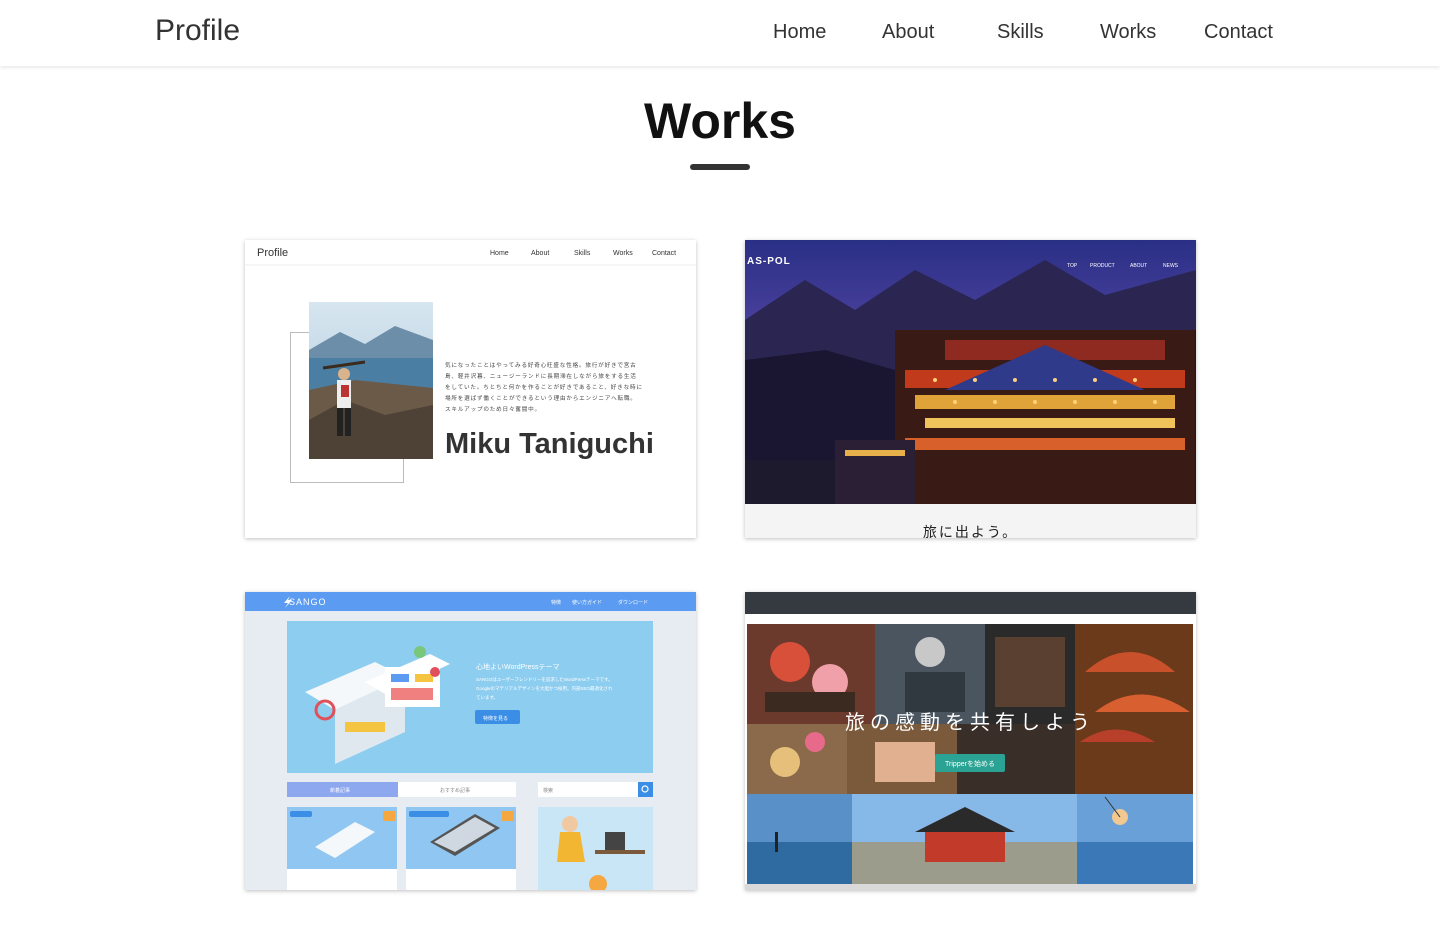 The image size is (1440, 943). Describe the element at coordinates (587, 602) in the screenshot. I see `sango-nav-guide: 使い方ガイド` at that location.